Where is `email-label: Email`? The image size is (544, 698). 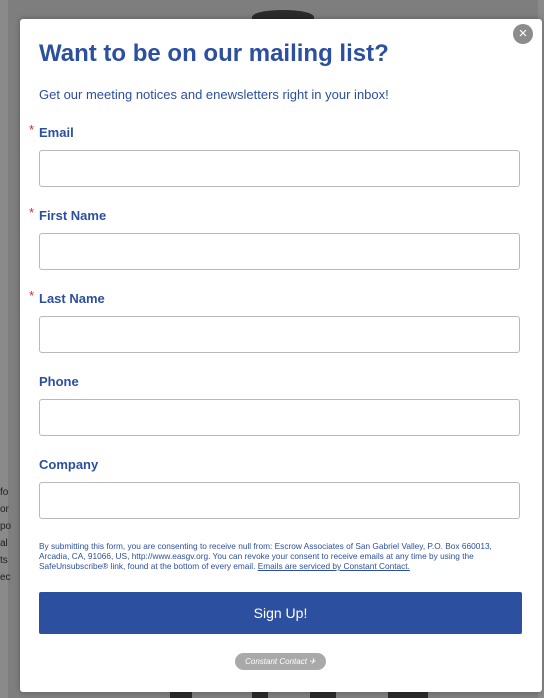 email-label: Email is located at coordinates (56, 132).